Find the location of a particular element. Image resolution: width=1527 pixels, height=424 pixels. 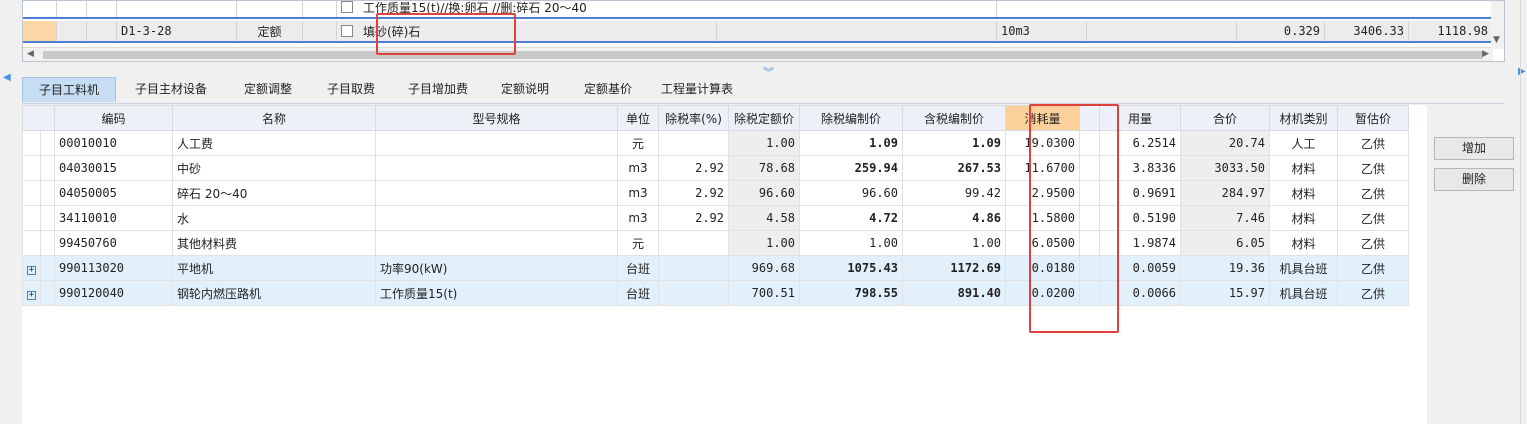

cell-inc-tax-price: 891.40 is located at coordinates (954, 293).